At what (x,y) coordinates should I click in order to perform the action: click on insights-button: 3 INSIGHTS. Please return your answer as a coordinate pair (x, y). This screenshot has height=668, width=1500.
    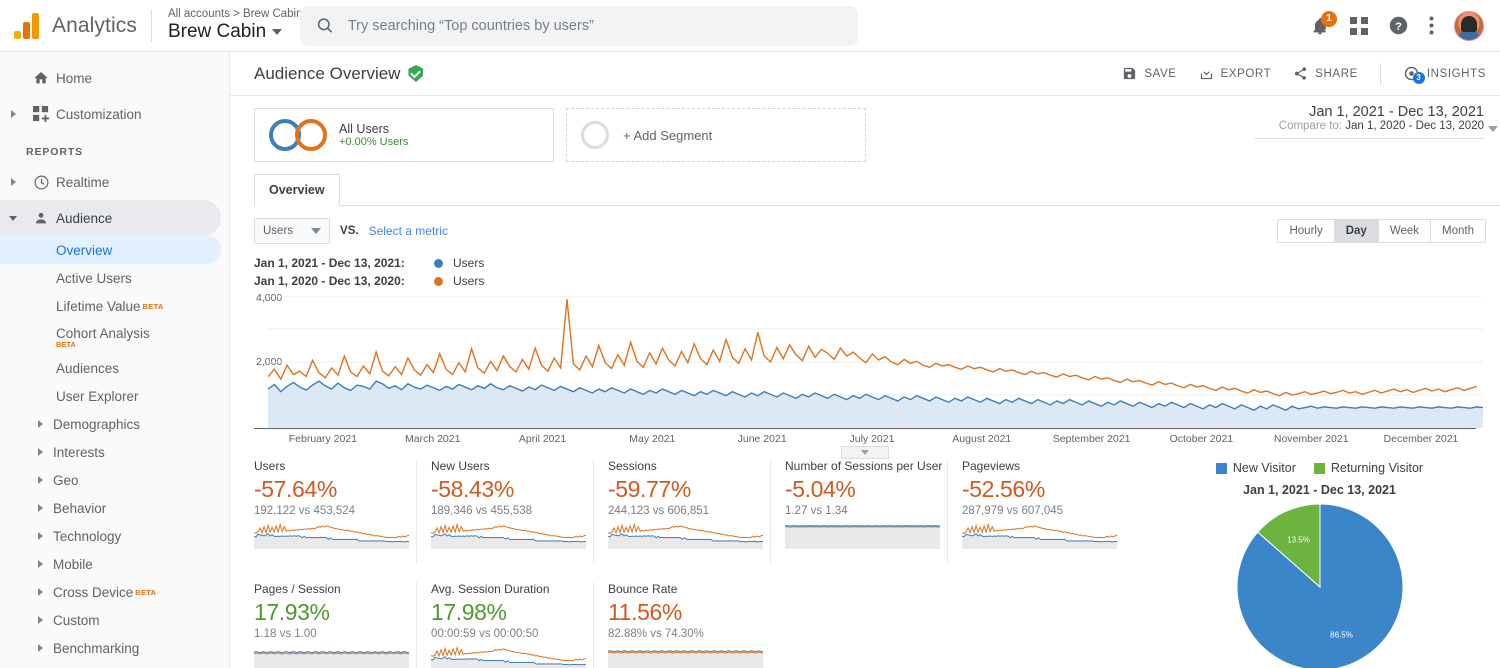
    Looking at the image, I should click on (1444, 74).